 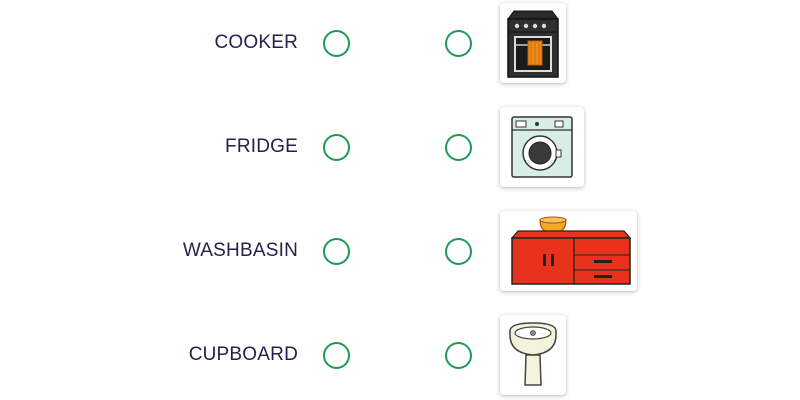 What do you see at coordinates (240, 250) in the screenshot?
I see `word-label: WASHBASIN` at bounding box center [240, 250].